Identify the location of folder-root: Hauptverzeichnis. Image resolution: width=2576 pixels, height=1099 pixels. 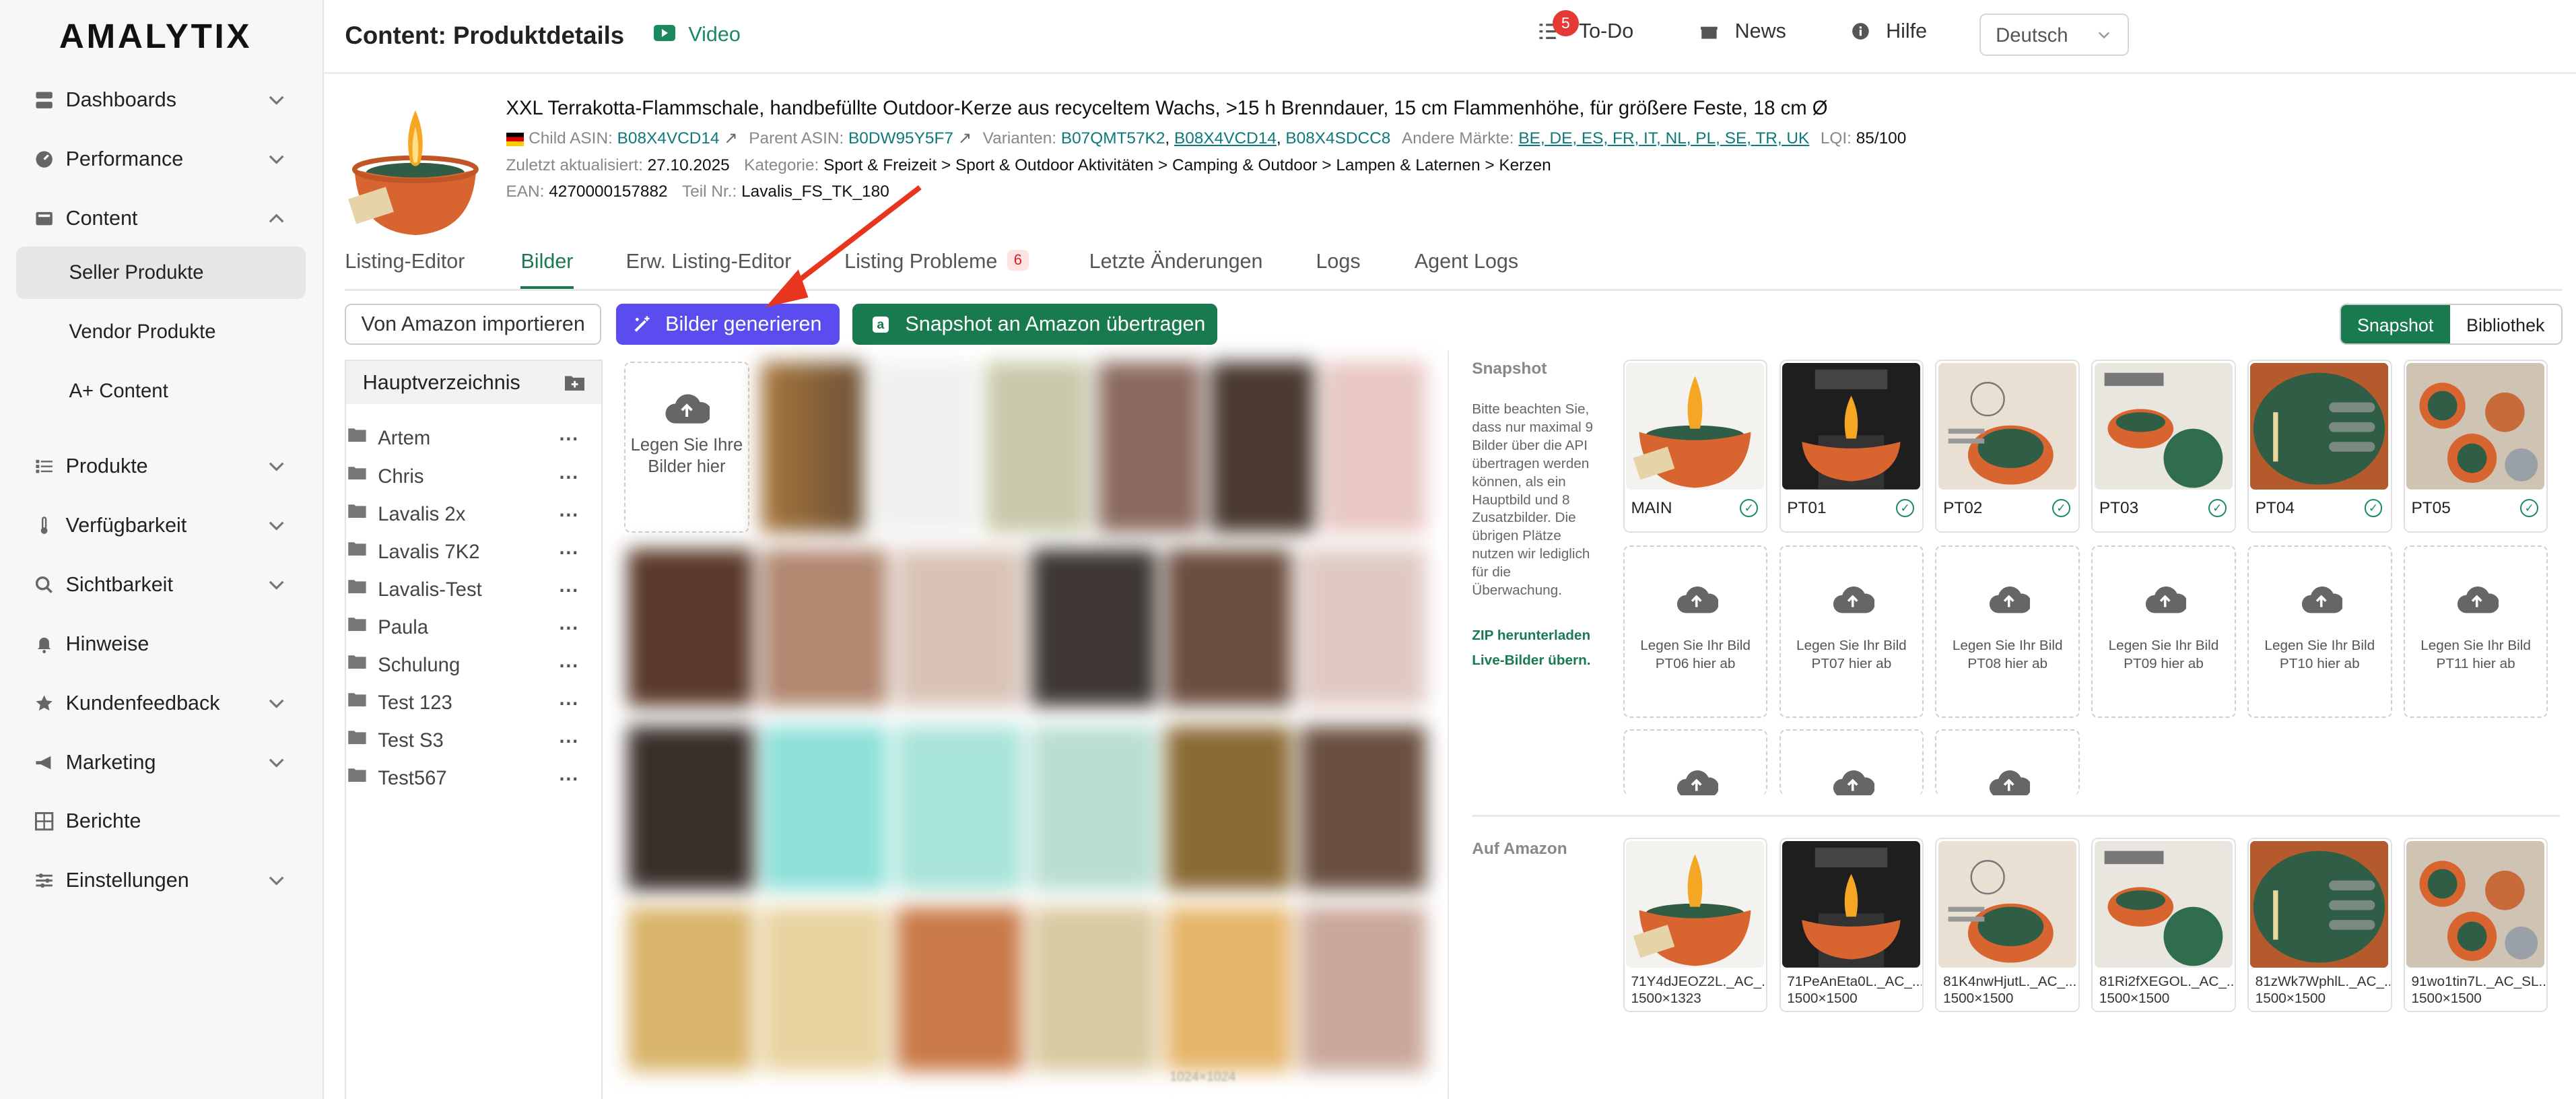
(474, 382).